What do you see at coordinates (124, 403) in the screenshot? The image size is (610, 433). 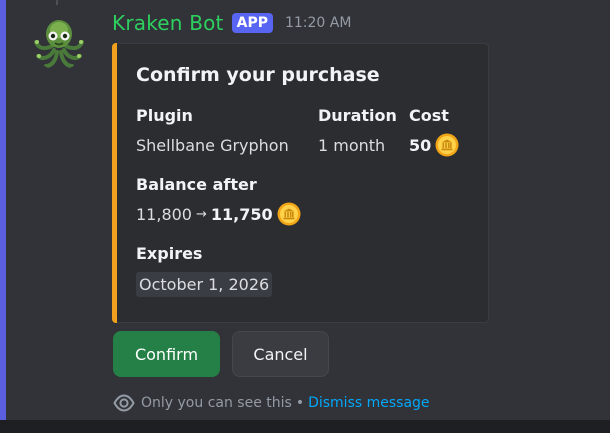 I see `eye-icon` at bounding box center [124, 403].